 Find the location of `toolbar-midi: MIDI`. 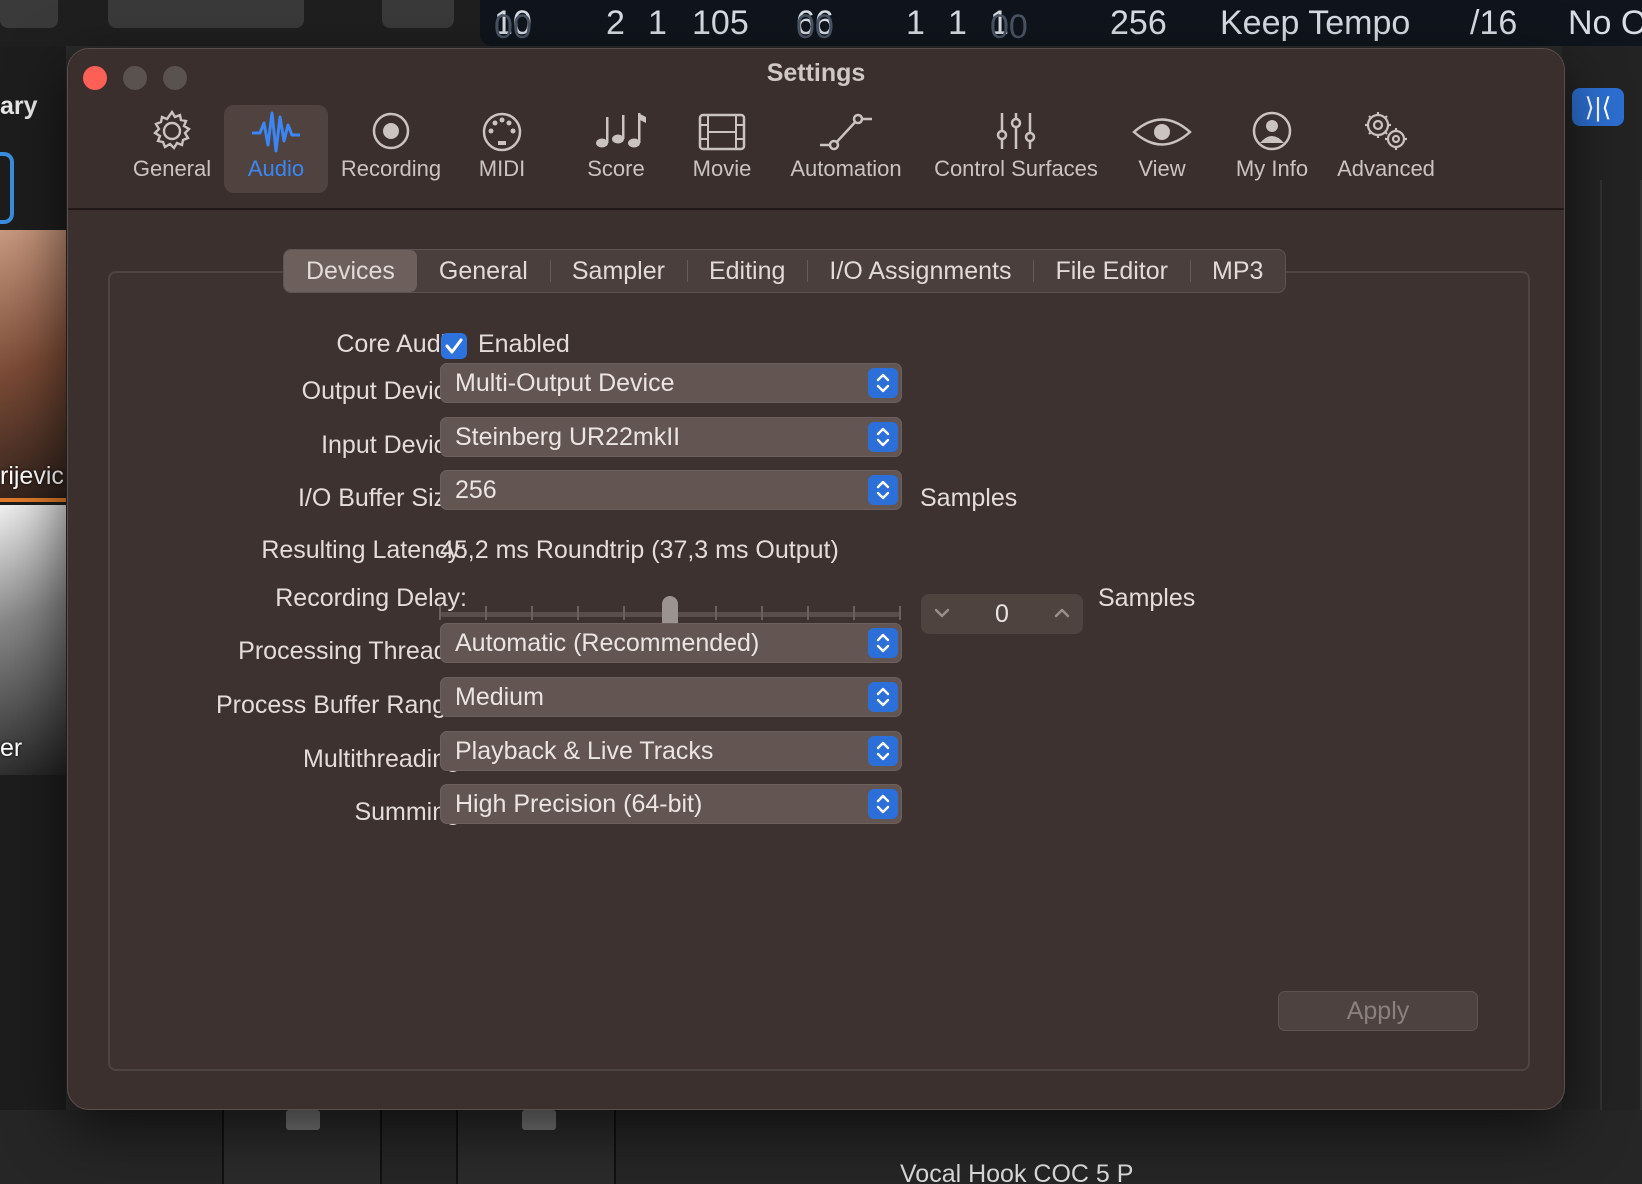

toolbar-midi: MIDI is located at coordinates (502, 149).